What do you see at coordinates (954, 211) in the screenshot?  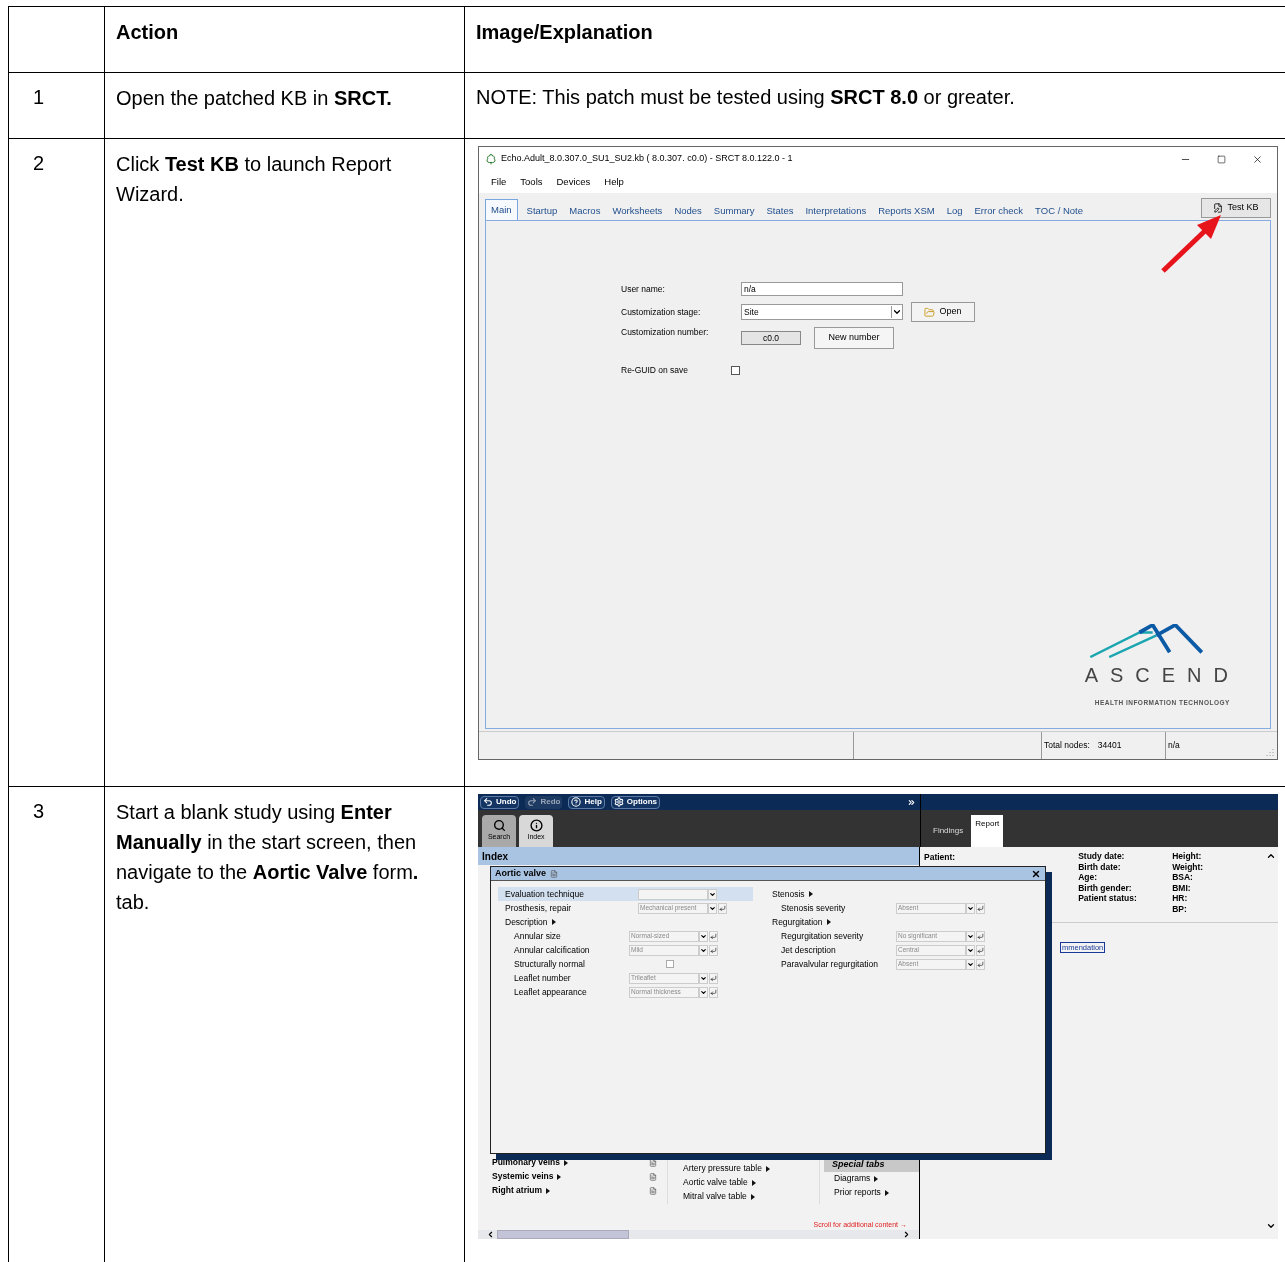 I see `tab: Log` at bounding box center [954, 211].